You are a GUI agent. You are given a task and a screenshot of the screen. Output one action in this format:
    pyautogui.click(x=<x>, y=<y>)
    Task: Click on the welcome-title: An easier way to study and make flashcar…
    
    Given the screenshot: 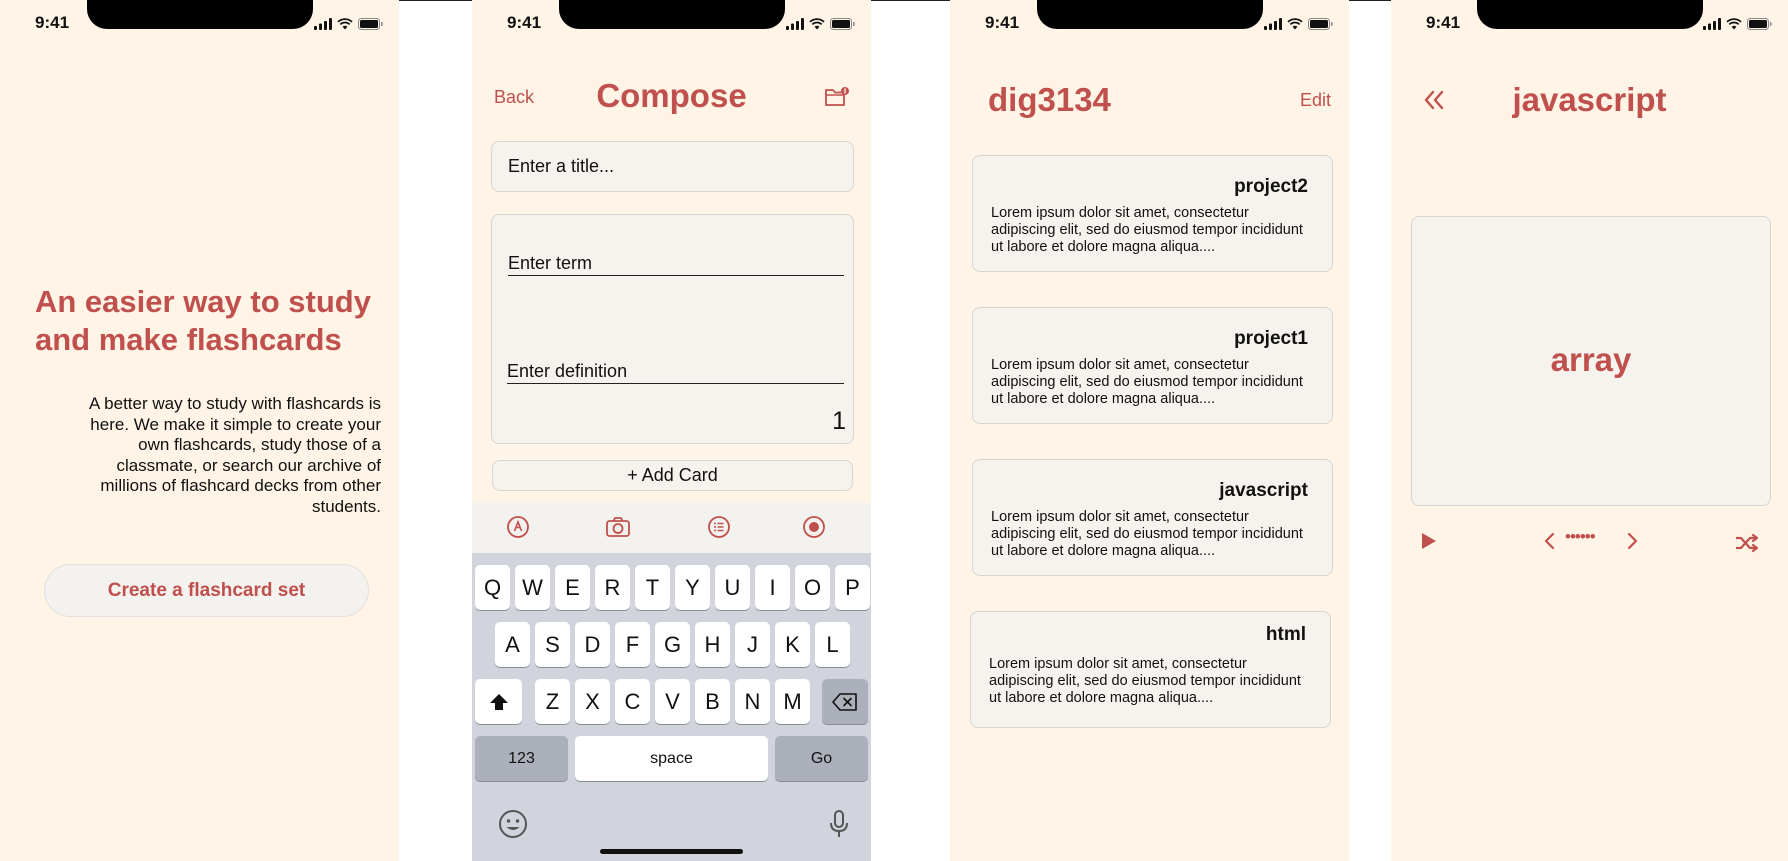 What is the action you would take?
    pyautogui.click(x=203, y=320)
    